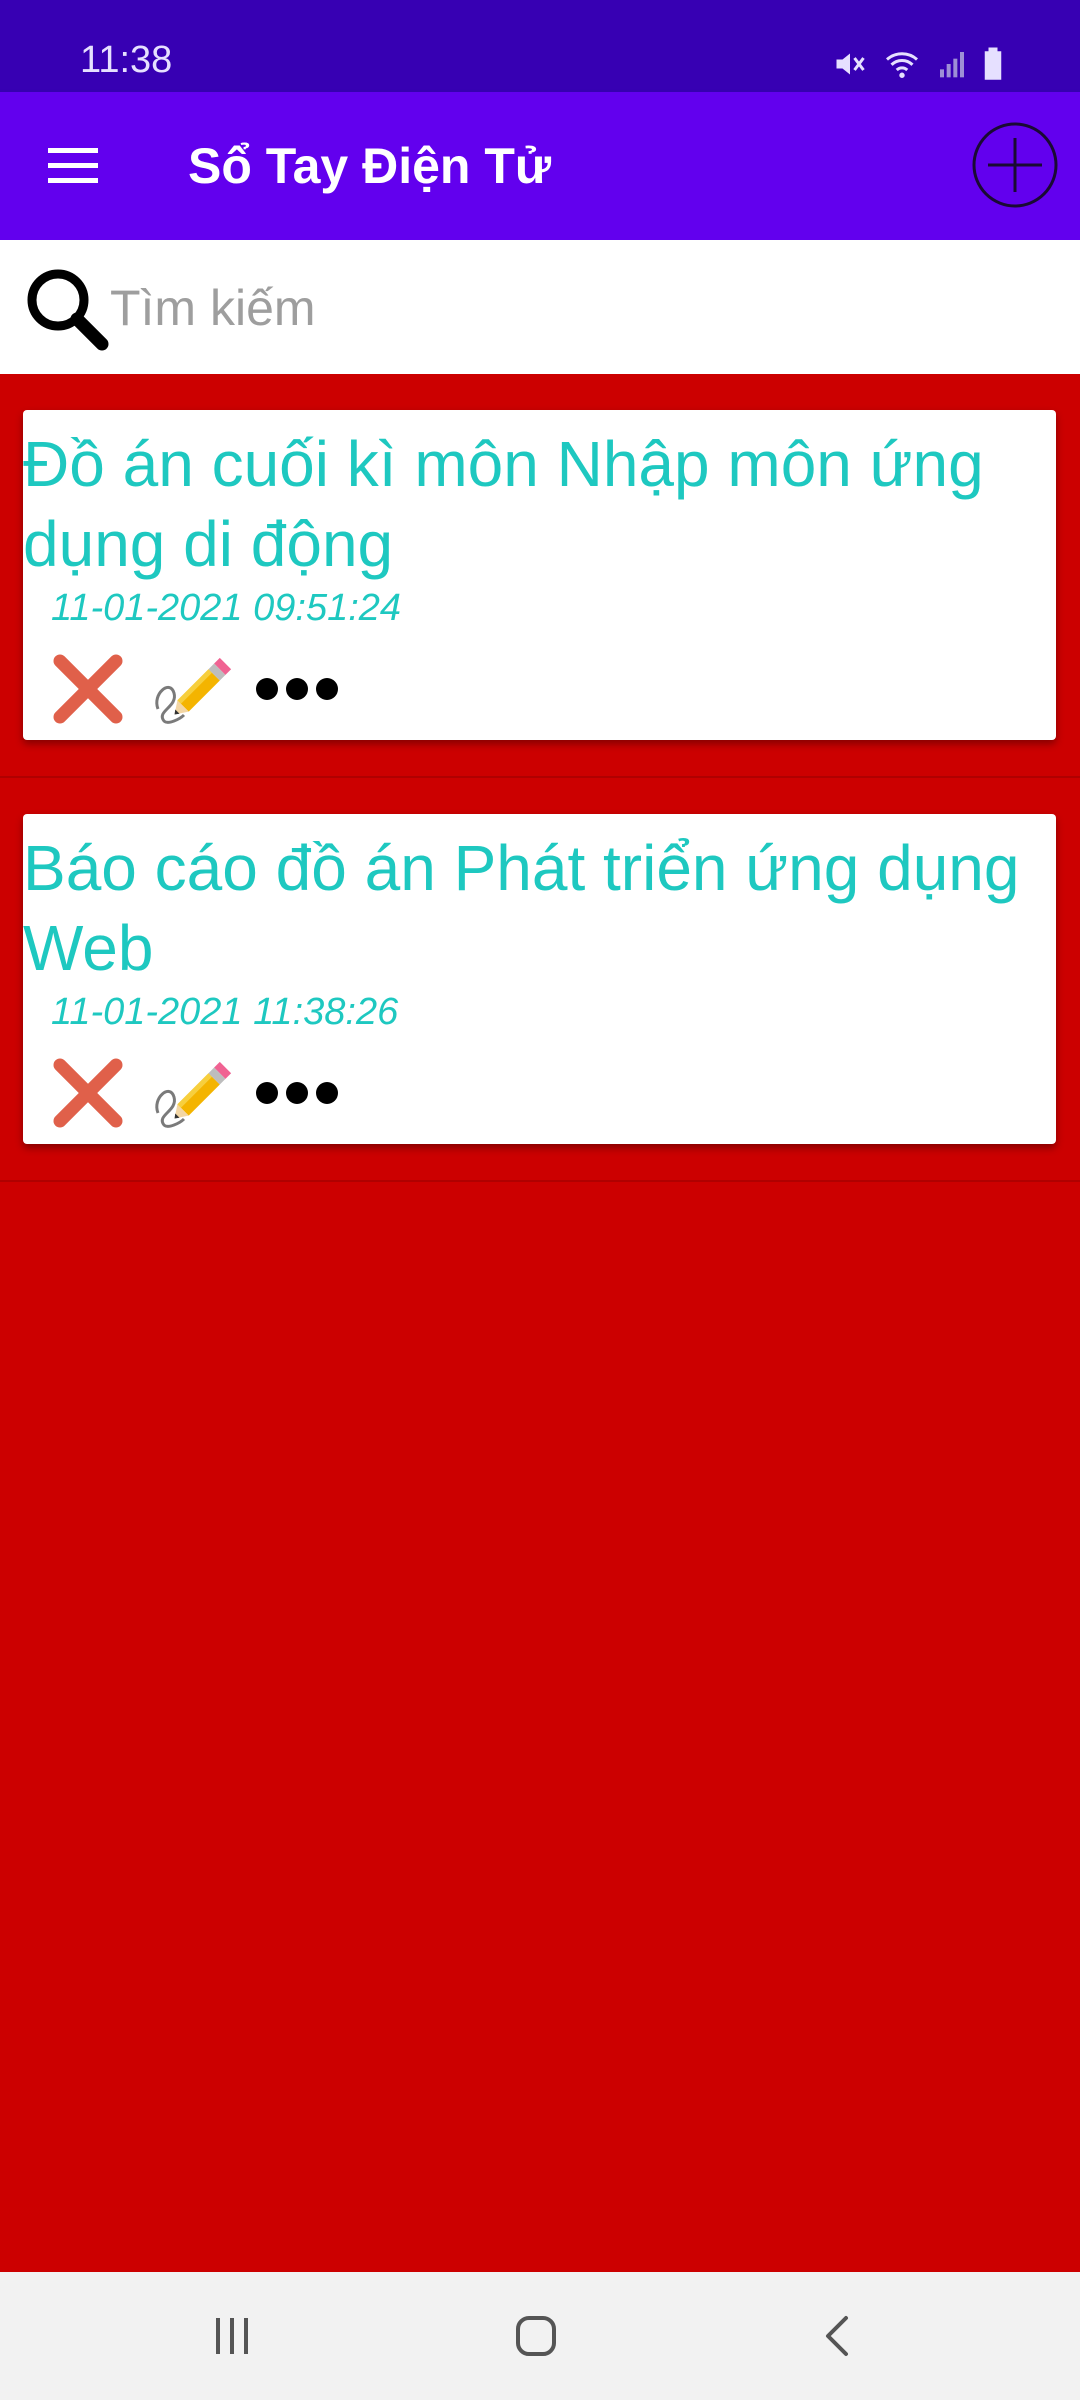 The width and height of the screenshot is (1080, 2400). I want to click on home-icon, so click(536, 2336).